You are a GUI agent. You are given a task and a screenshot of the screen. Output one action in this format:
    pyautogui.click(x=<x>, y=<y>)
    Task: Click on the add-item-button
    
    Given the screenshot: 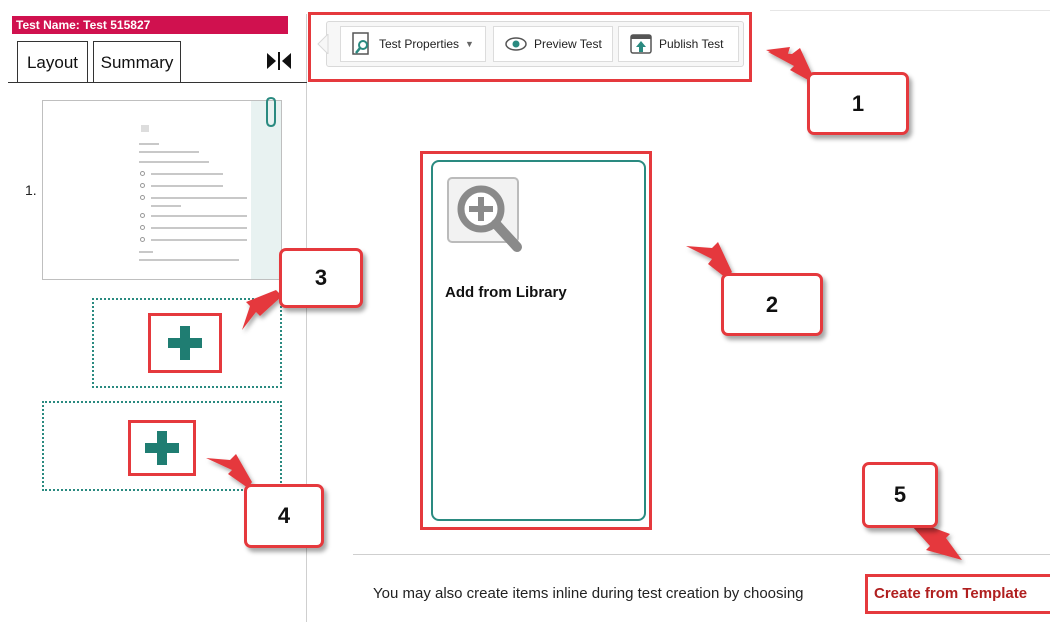 What is the action you would take?
    pyautogui.click(x=185, y=343)
    